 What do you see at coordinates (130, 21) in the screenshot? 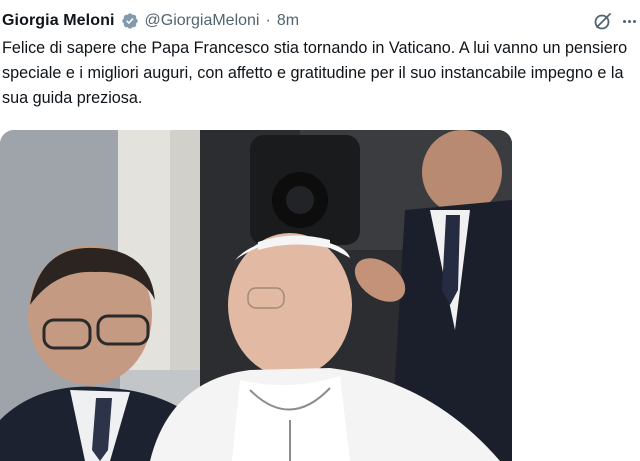
I see `verified-badge-icon` at bounding box center [130, 21].